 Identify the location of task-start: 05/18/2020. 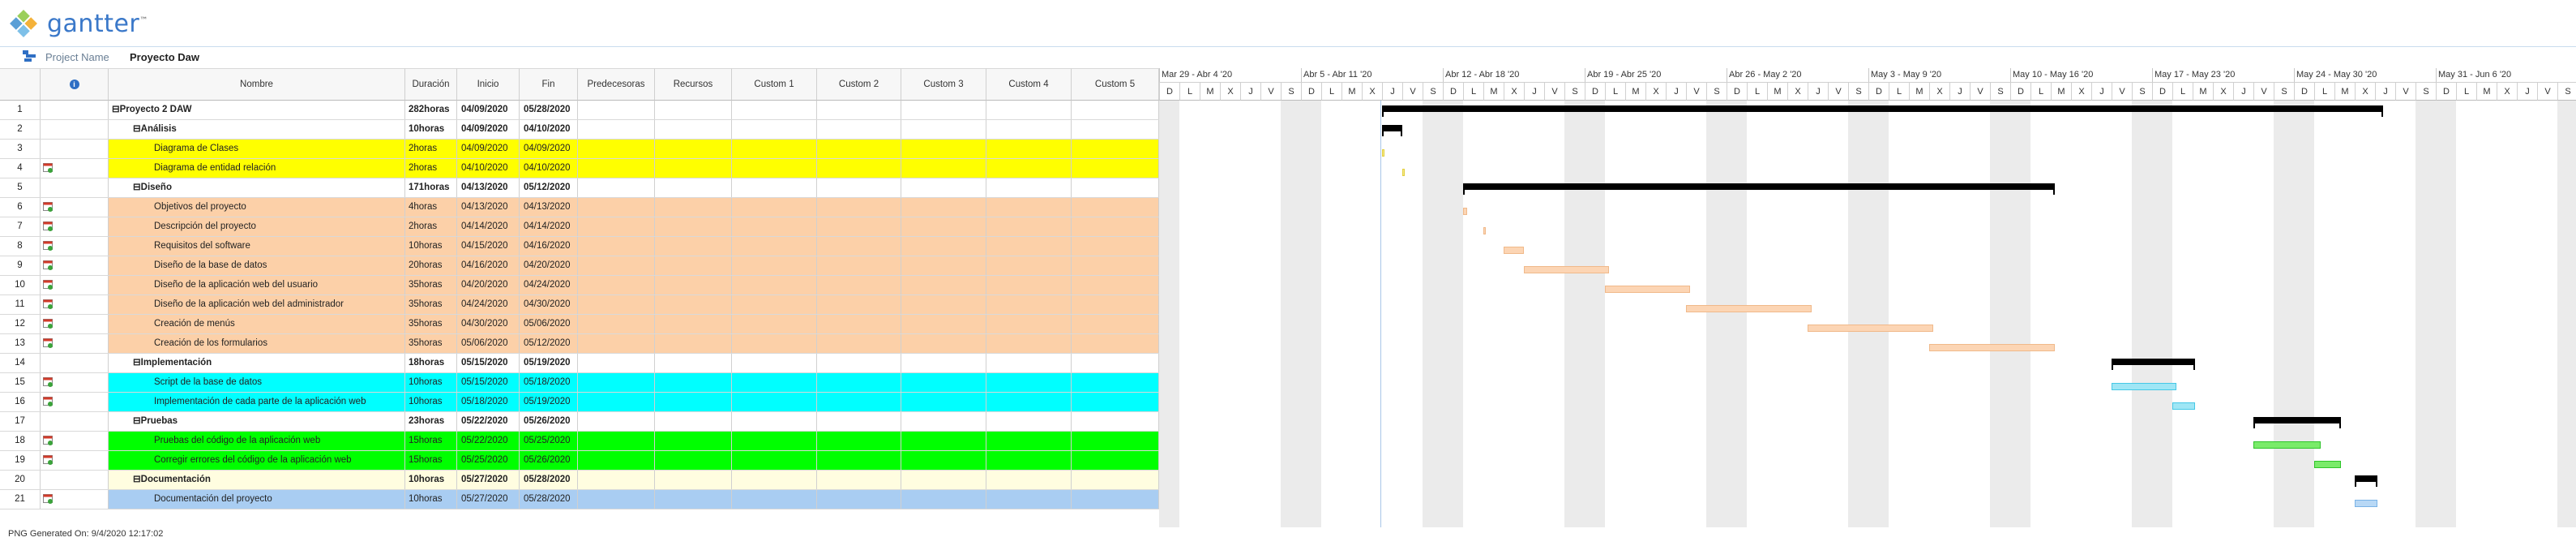
(488, 402).